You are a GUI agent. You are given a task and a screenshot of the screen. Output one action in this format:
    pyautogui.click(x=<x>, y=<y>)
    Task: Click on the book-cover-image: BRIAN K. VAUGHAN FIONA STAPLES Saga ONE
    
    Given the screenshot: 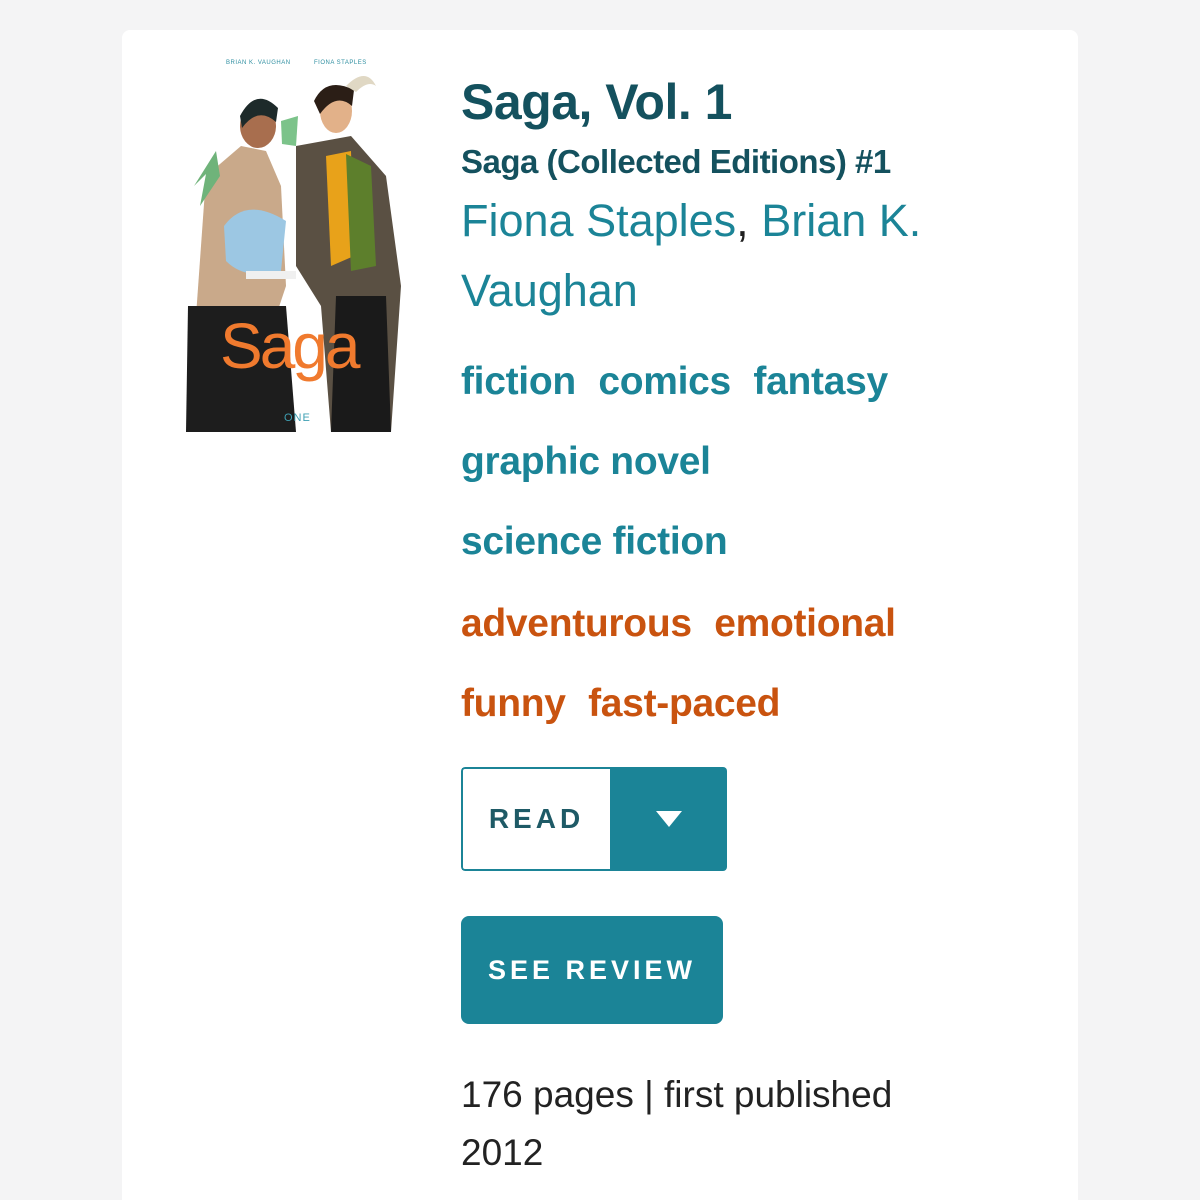 What is the action you would take?
    pyautogui.click(x=306, y=244)
    